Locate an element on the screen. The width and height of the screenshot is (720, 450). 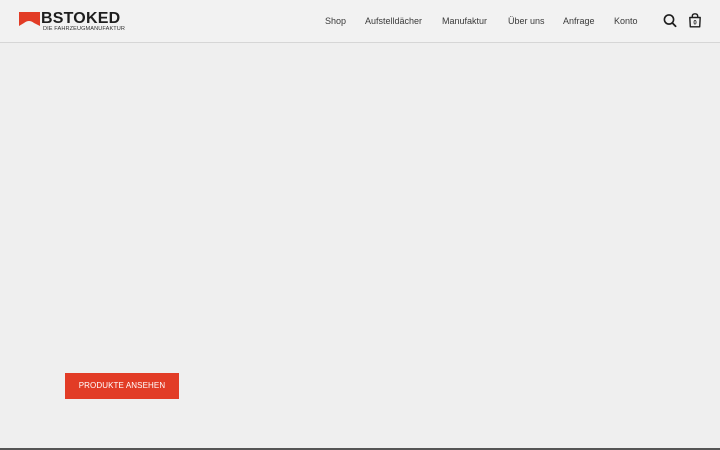
nav-ueber-uns: Über uns is located at coordinates (526, 21).